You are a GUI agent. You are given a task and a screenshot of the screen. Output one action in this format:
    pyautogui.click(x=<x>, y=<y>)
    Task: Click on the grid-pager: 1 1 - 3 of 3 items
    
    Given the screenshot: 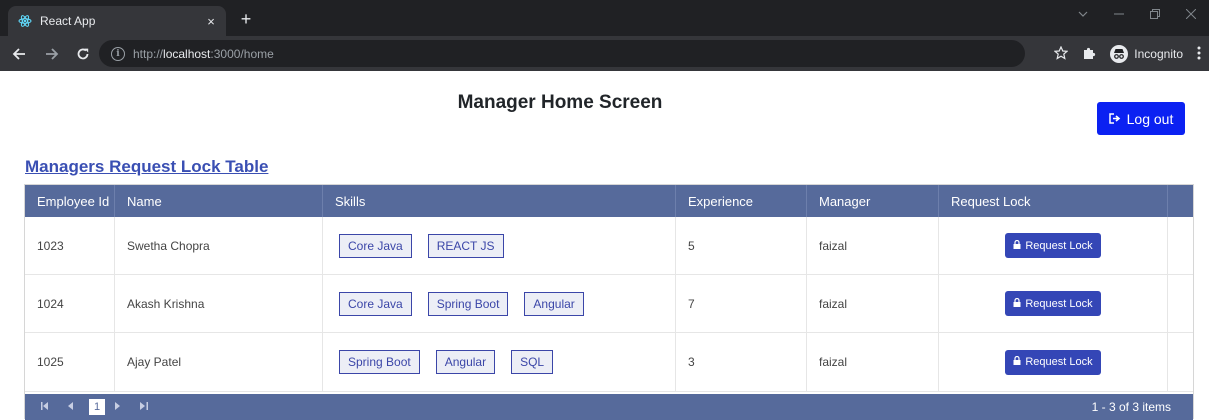 What is the action you would take?
    pyautogui.click(x=609, y=407)
    